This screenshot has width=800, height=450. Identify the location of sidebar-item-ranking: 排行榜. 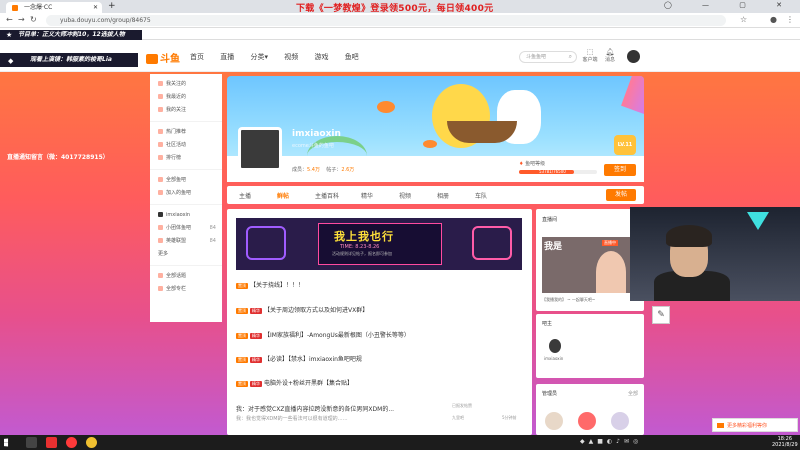
(186, 158).